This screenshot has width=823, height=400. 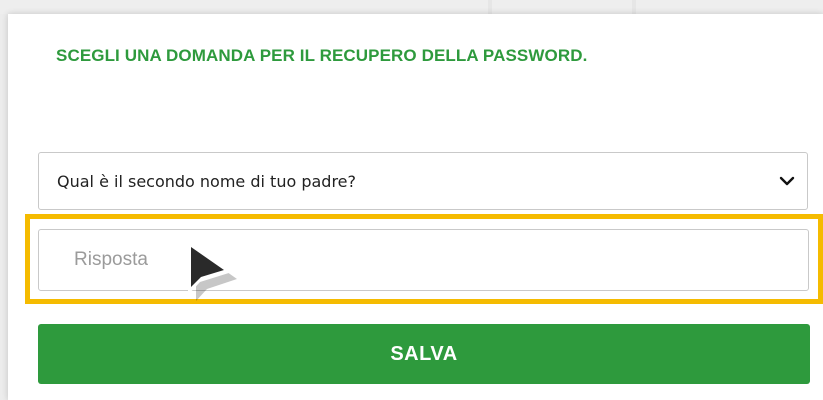 What do you see at coordinates (423, 260) in the screenshot?
I see `answer-input` at bounding box center [423, 260].